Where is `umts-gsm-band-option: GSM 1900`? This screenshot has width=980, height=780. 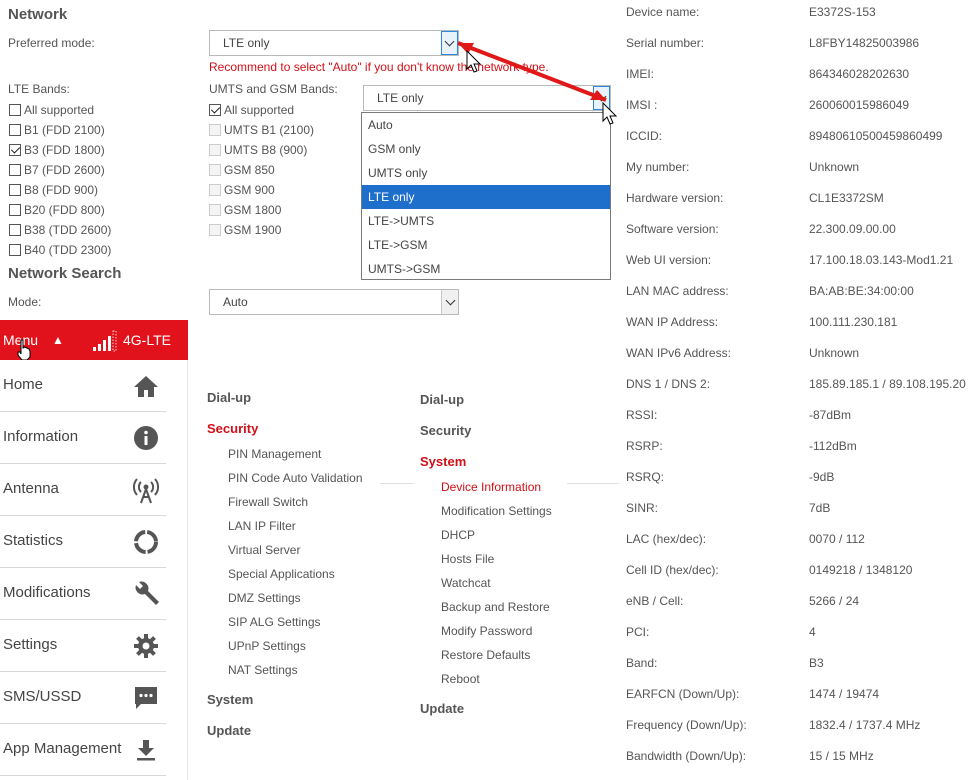 umts-gsm-band-option: GSM 1900 is located at coordinates (245, 230).